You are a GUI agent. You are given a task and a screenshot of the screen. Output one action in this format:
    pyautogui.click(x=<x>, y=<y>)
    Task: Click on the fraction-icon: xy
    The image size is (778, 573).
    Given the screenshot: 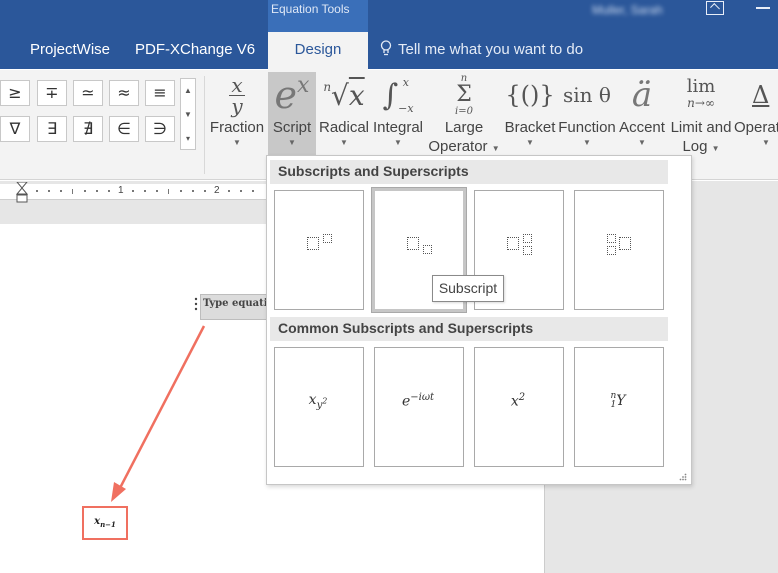 What is the action you would take?
    pyautogui.click(x=237, y=95)
    